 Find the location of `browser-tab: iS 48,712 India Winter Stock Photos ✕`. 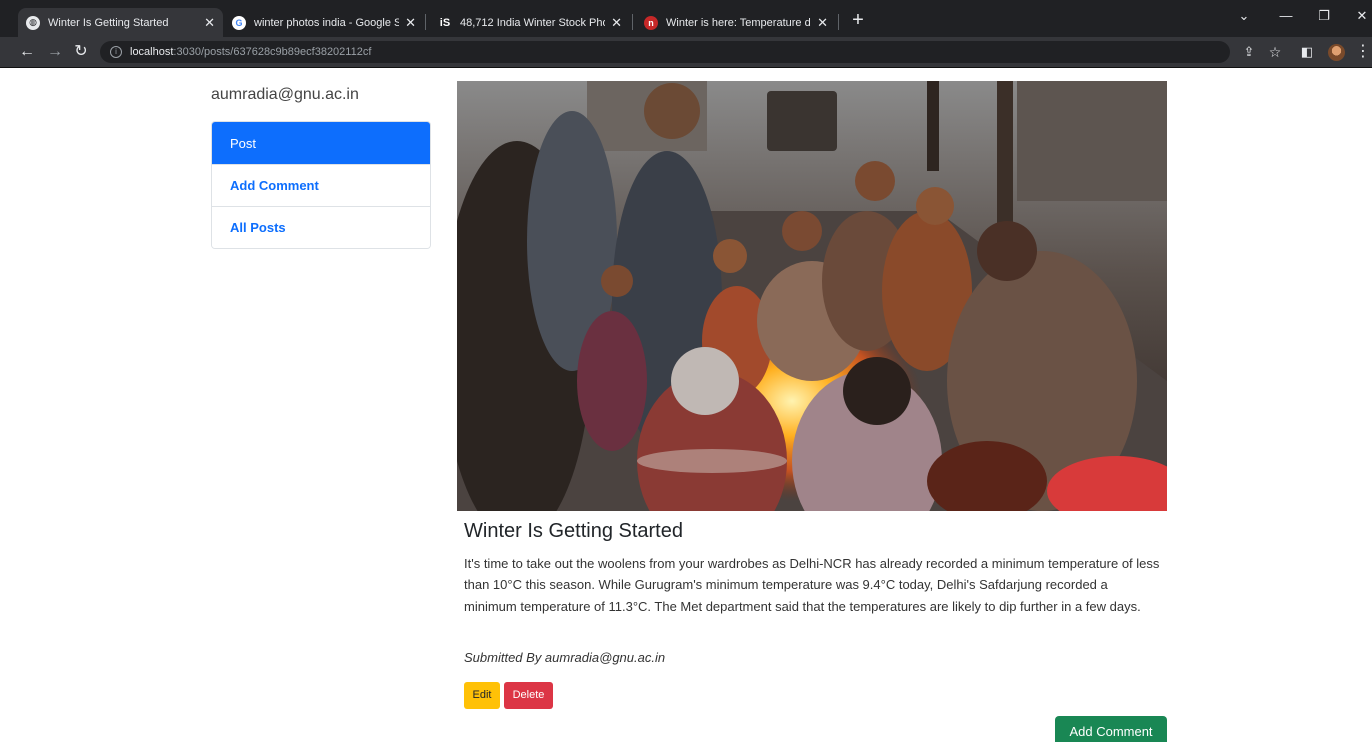

browser-tab: iS 48,712 India Winter Stock Photos ✕ is located at coordinates (530, 22).